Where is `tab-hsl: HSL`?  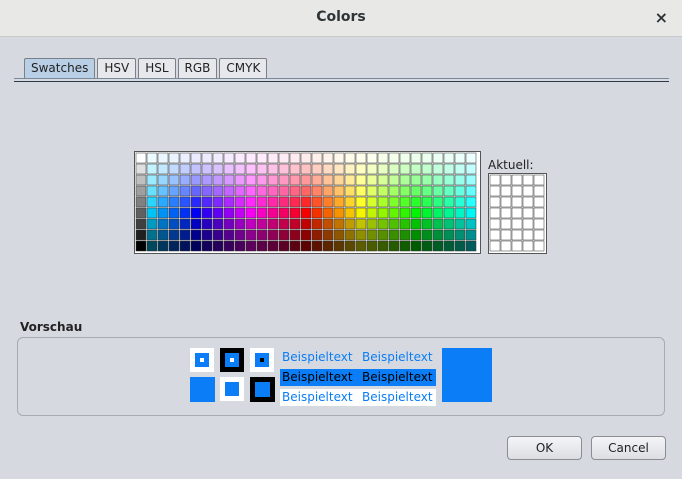
tab-hsl: HSL is located at coordinates (157, 68).